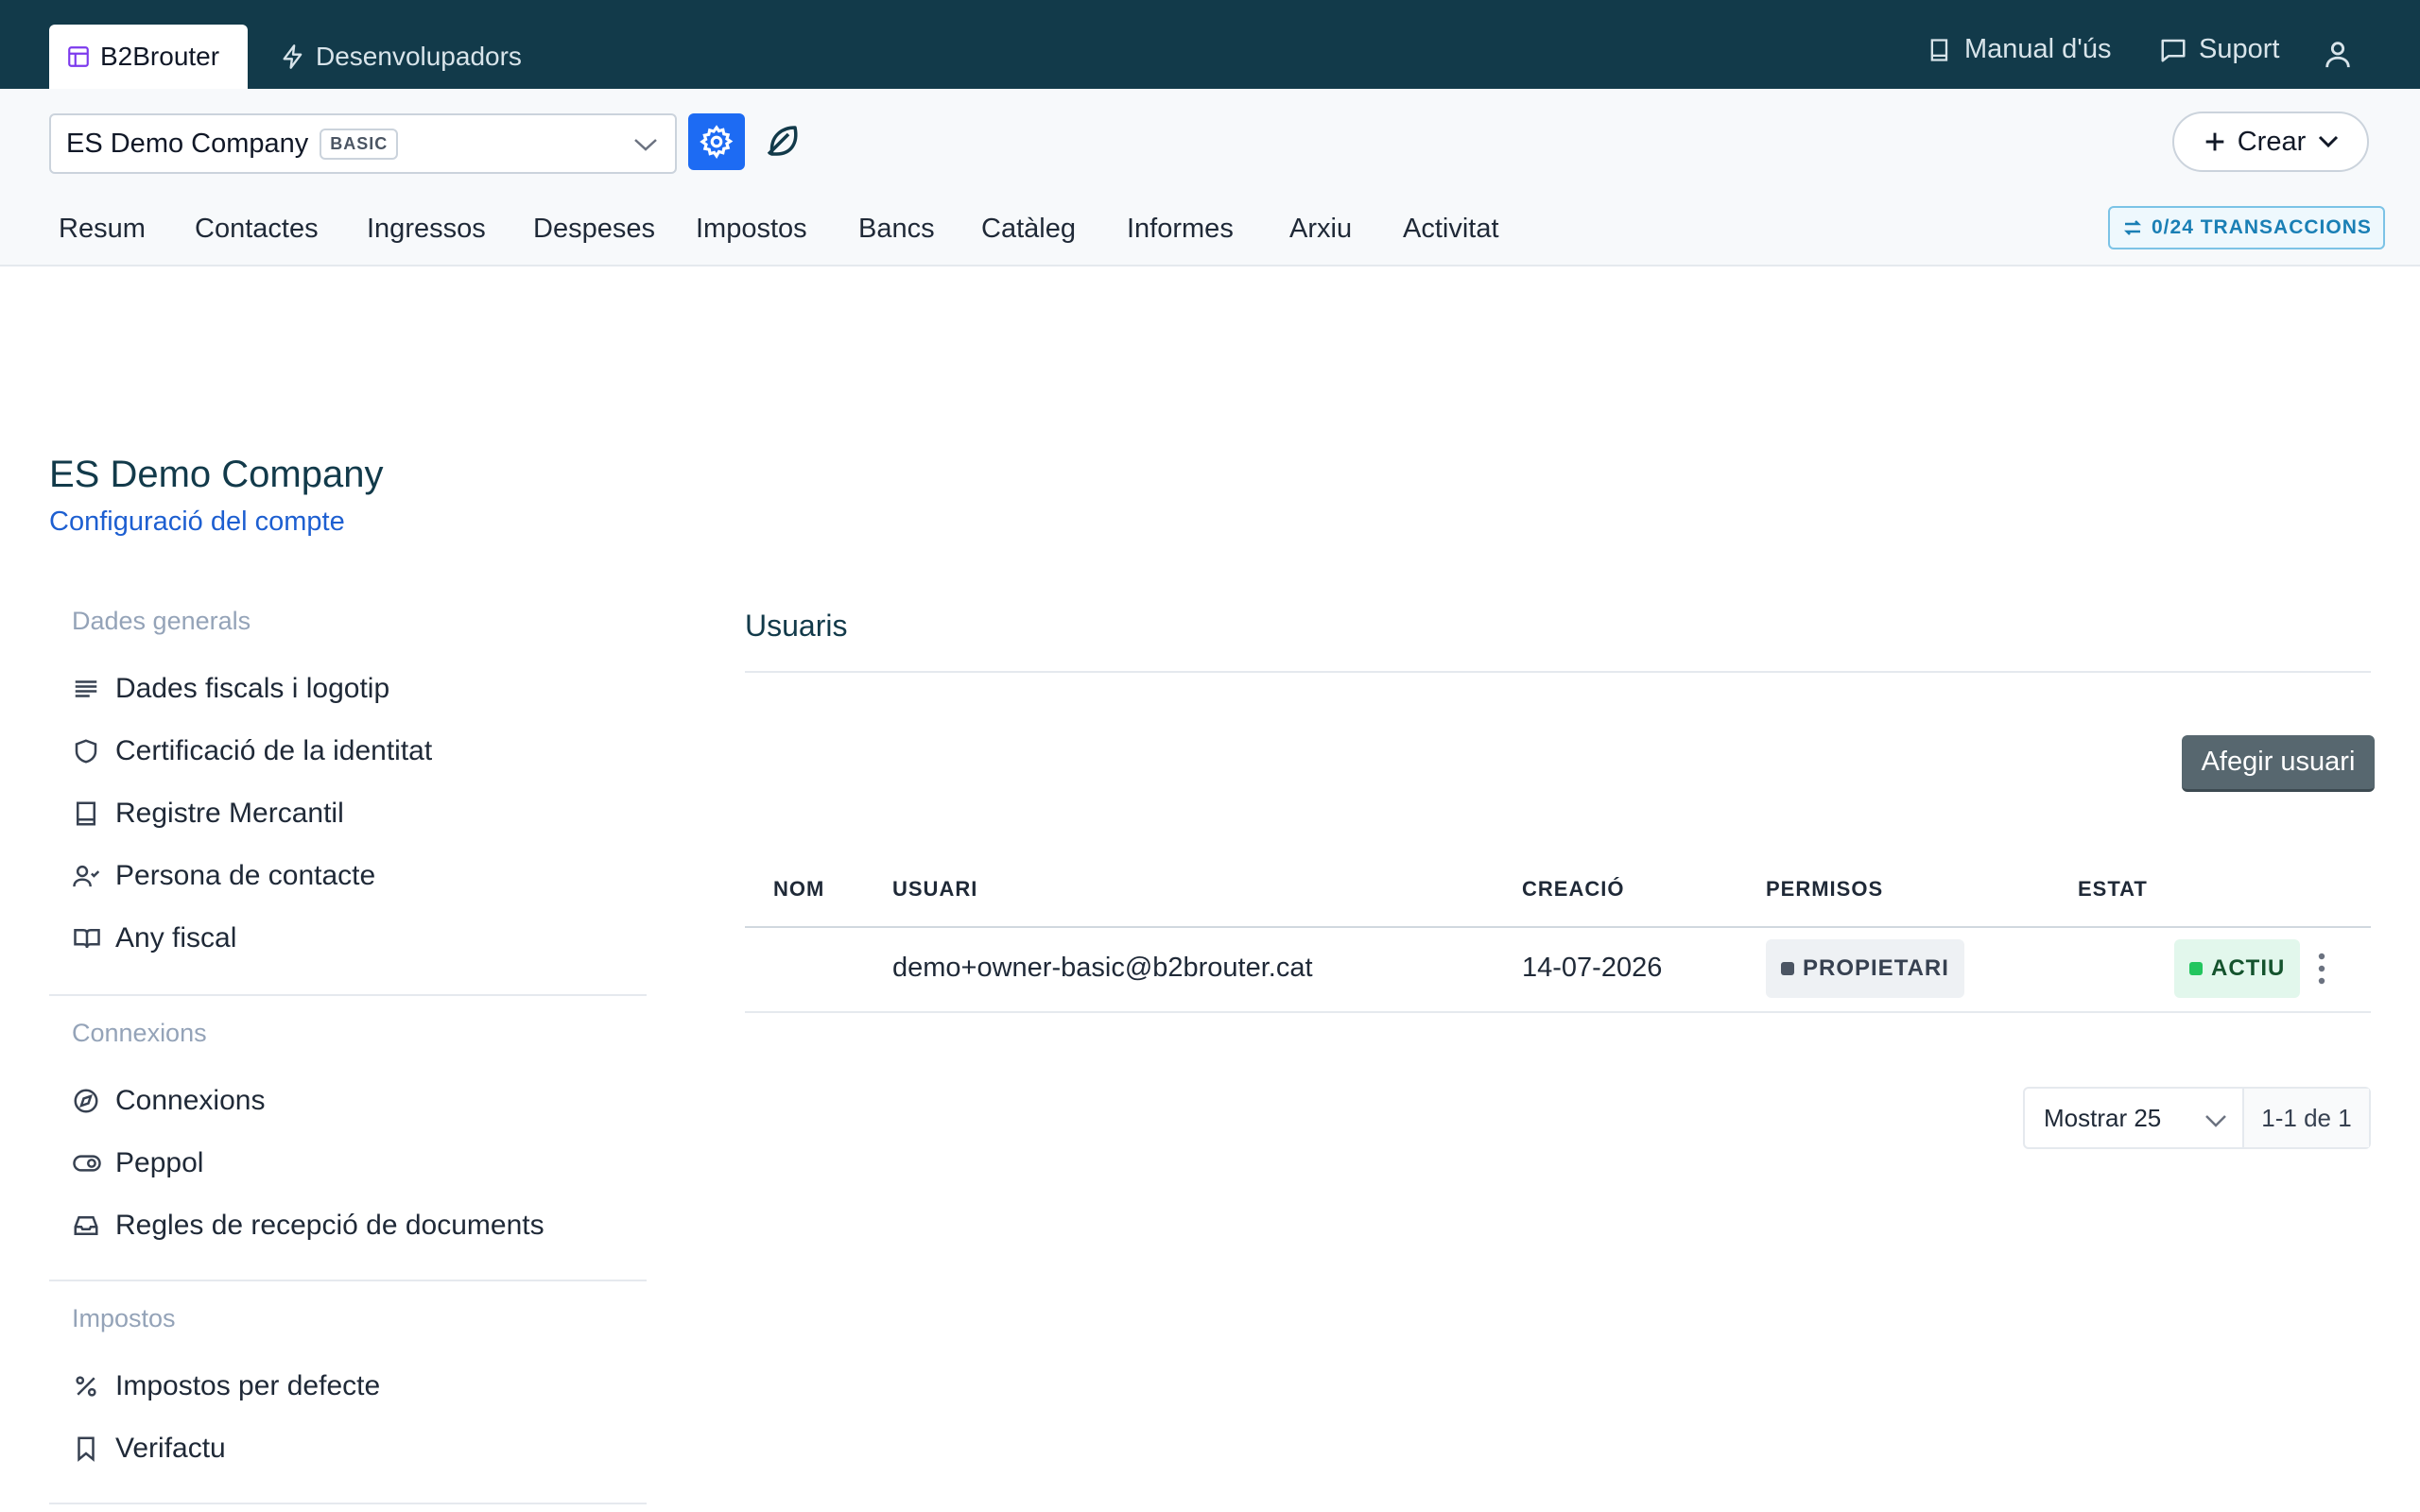 This screenshot has height=1512, width=2420. I want to click on sidebar-item-mercantile-registry: Registre Mercantil, so click(208, 814).